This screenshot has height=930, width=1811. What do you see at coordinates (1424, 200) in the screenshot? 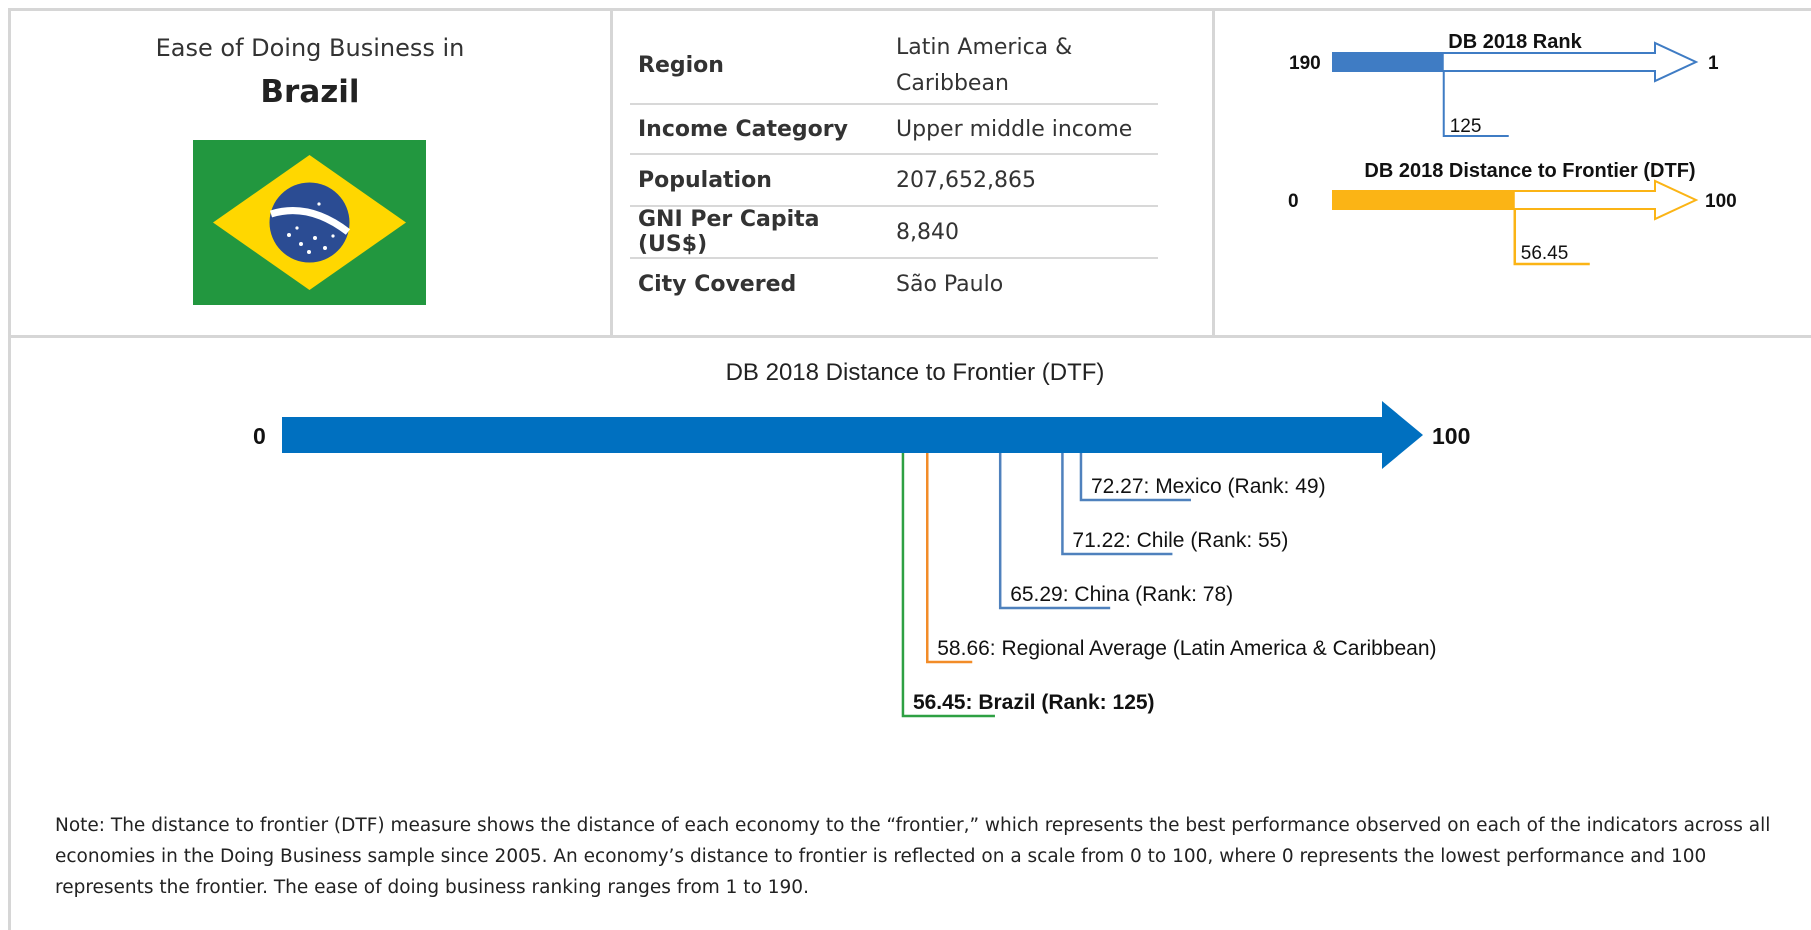
I see `dtf-small-bar-fill` at bounding box center [1424, 200].